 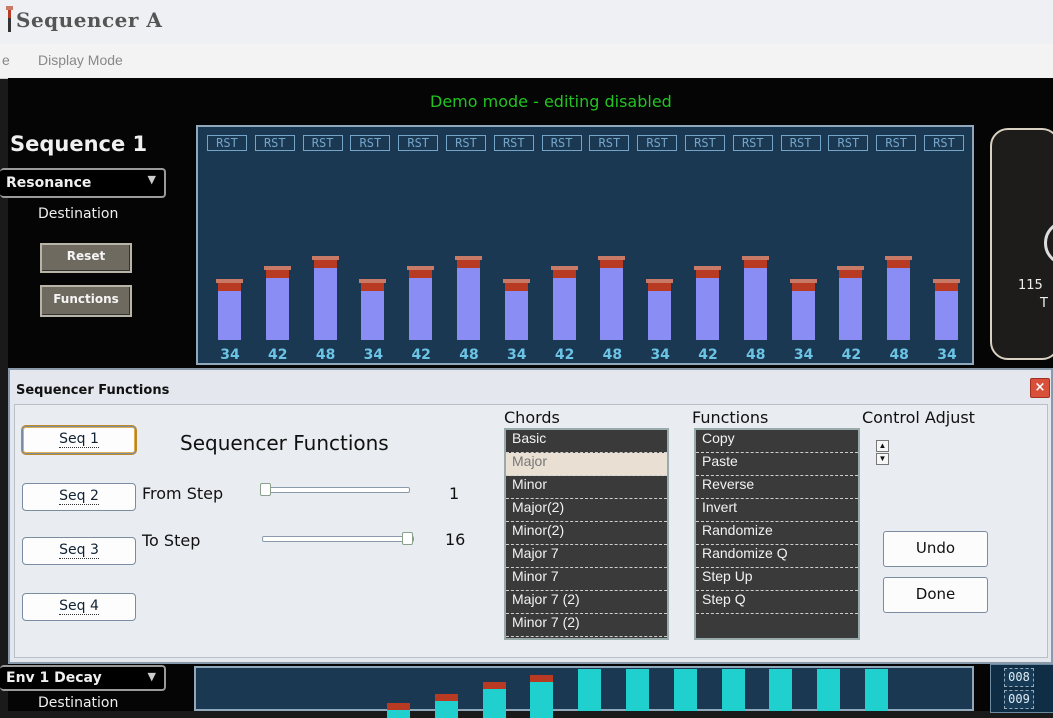 What do you see at coordinates (526, 22) in the screenshot?
I see `title-bar: Sequencer A` at bounding box center [526, 22].